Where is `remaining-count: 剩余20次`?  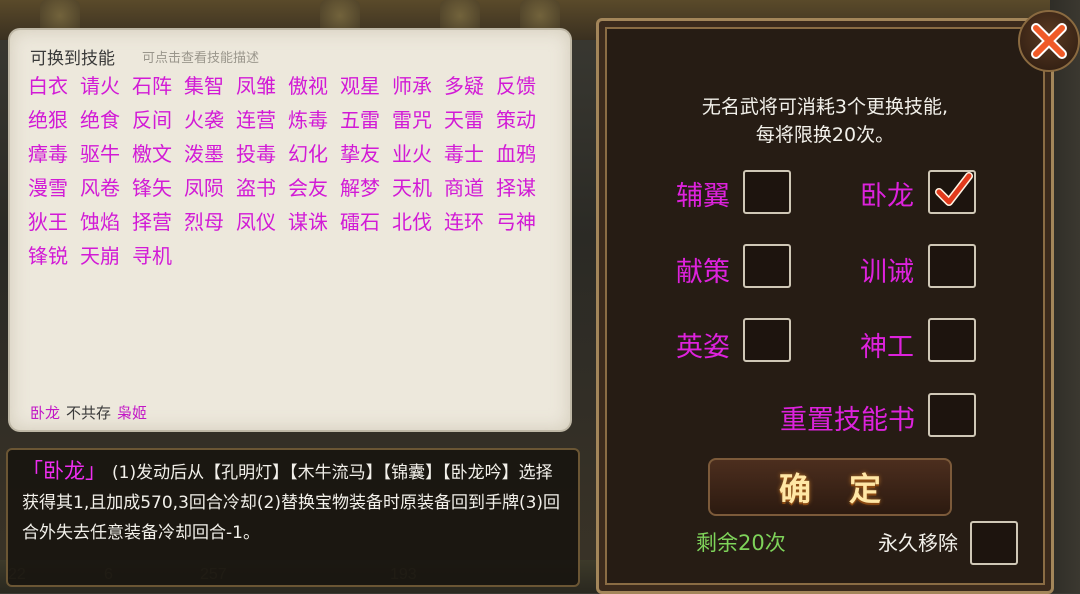 remaining-count: 剩余20次 is located at coordinates (741, 543).